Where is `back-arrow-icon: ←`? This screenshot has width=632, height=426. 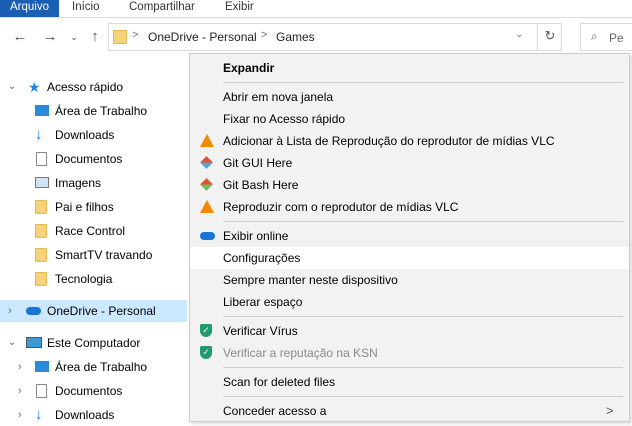 back-arrow-icon: ← is located at coordinates (20, 37).